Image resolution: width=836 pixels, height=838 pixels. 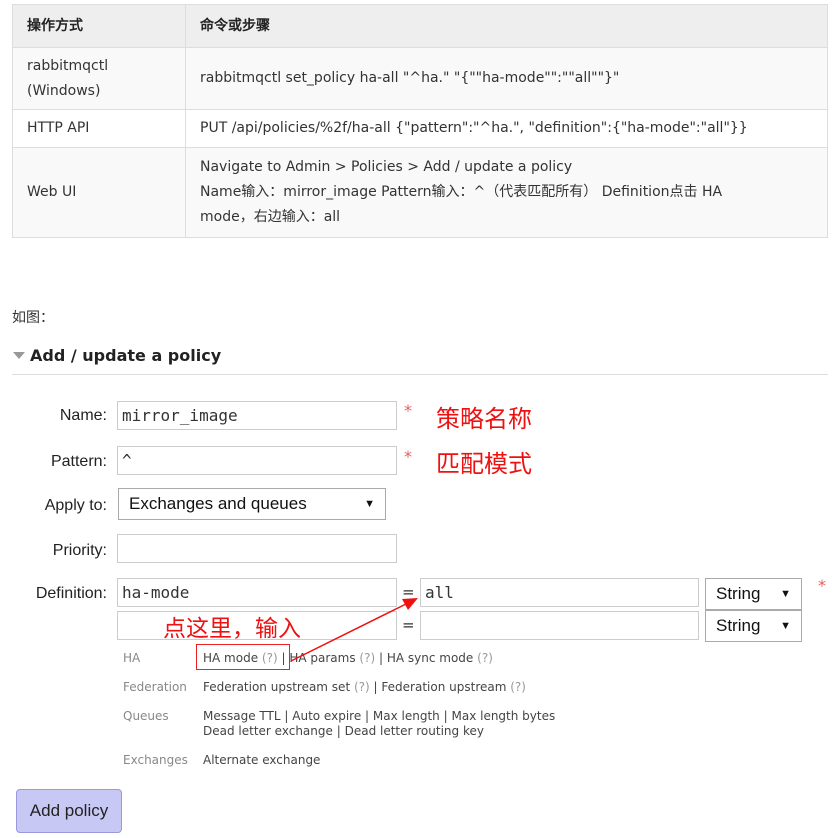 What do you see at coordinates (69, 811) in the screenshot?
I see `add-policy-button: Add policy` at bounding box center [69, 811].